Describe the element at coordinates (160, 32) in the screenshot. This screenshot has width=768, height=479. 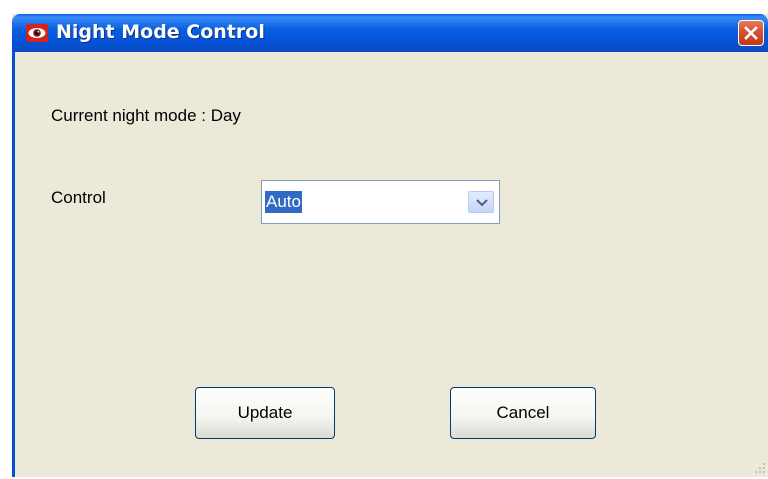
I see `window-title: Night Mode Control` at that location.